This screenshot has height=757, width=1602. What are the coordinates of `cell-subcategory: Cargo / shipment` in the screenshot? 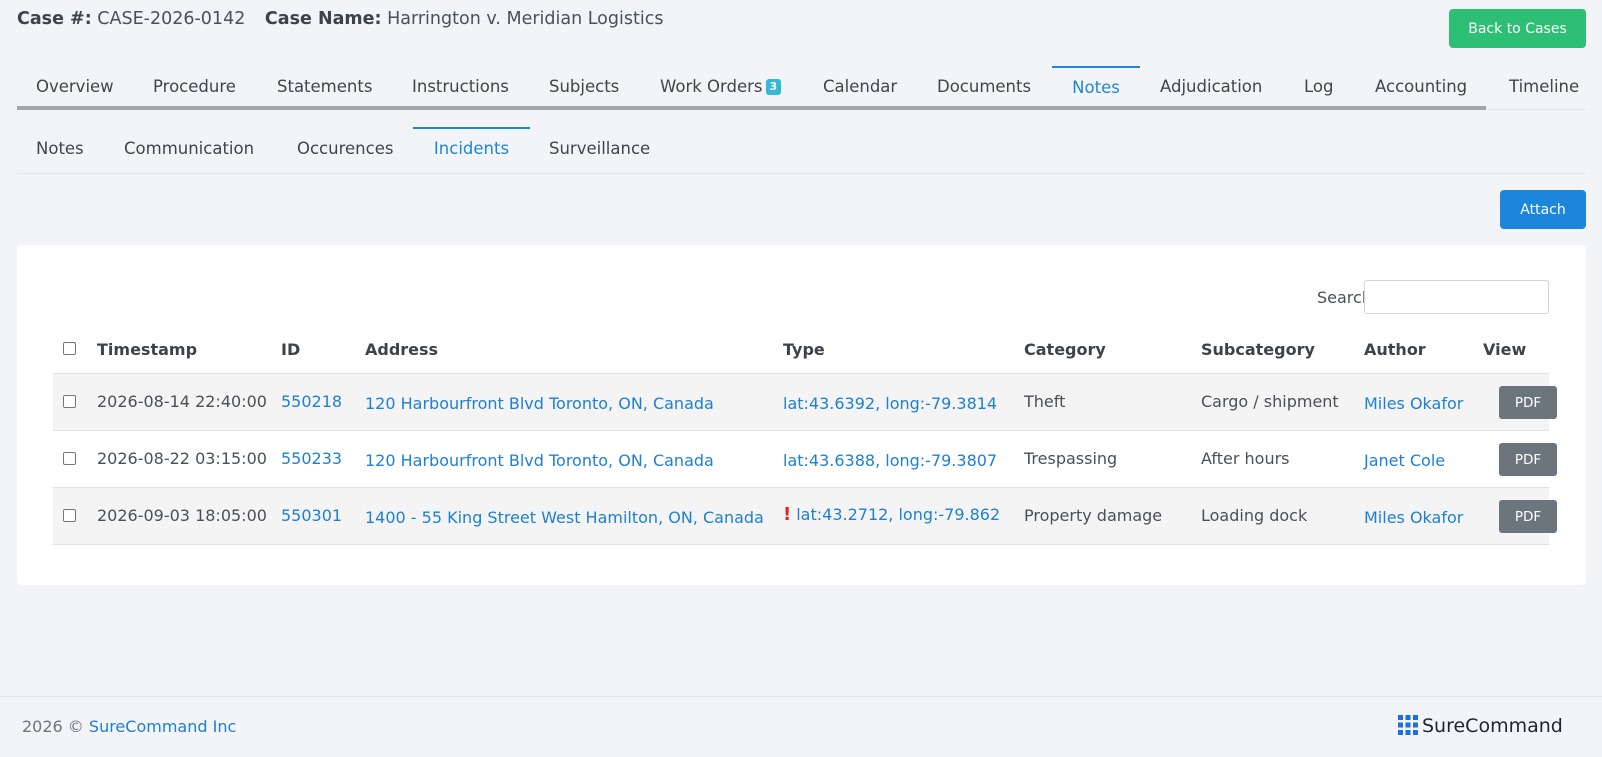 It's located at (1270, 401).